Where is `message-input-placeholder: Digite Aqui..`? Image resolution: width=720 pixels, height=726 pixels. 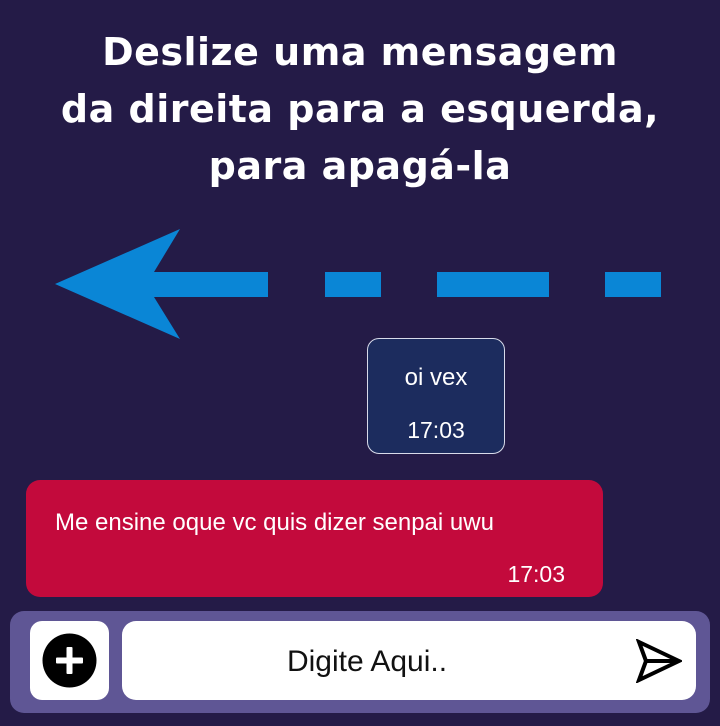 message-input-placeholder: Digite Aqui.. is located at coordinates (367, 661).